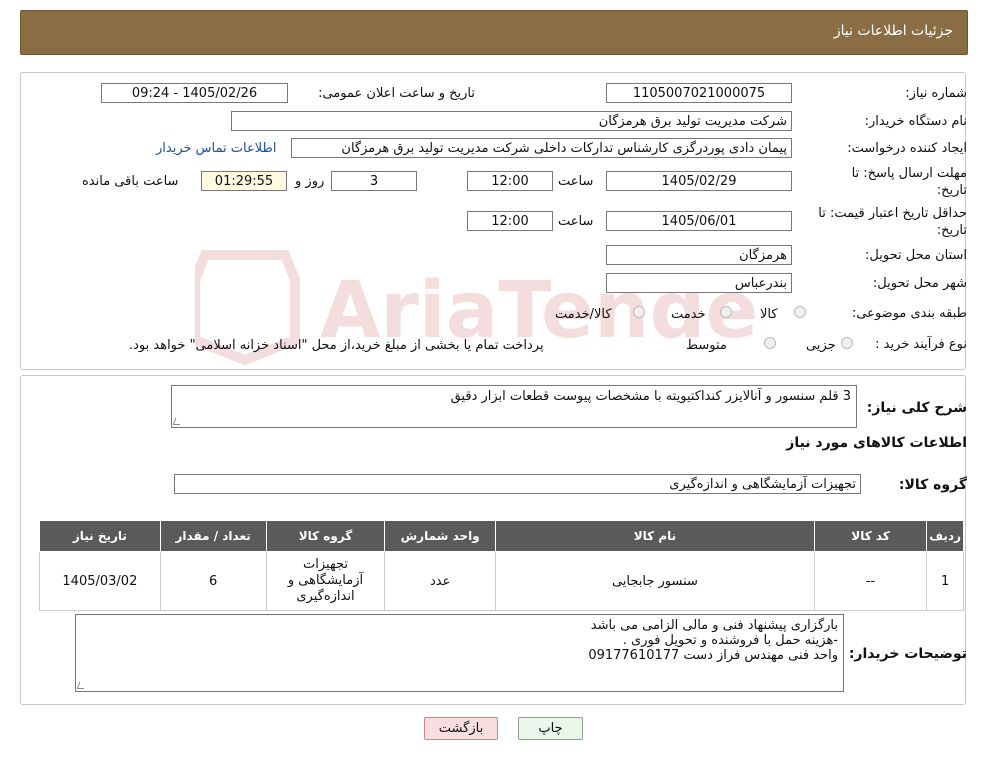 Image resolution: width=985 pixels, height=760 pixels. I want to click on validity-label-2: تاریخ:, so click(951, 230).